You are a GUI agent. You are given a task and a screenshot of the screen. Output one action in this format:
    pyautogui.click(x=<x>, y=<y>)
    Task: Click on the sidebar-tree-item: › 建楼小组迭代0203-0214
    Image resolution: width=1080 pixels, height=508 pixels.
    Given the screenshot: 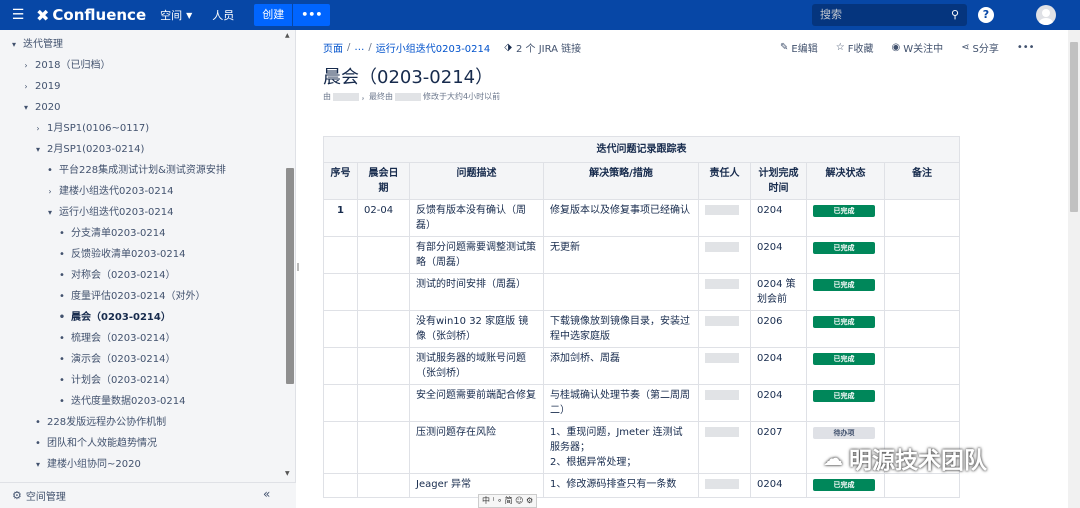 What is the action you would take?
    pyautogui.click(x=142, y=191)
    